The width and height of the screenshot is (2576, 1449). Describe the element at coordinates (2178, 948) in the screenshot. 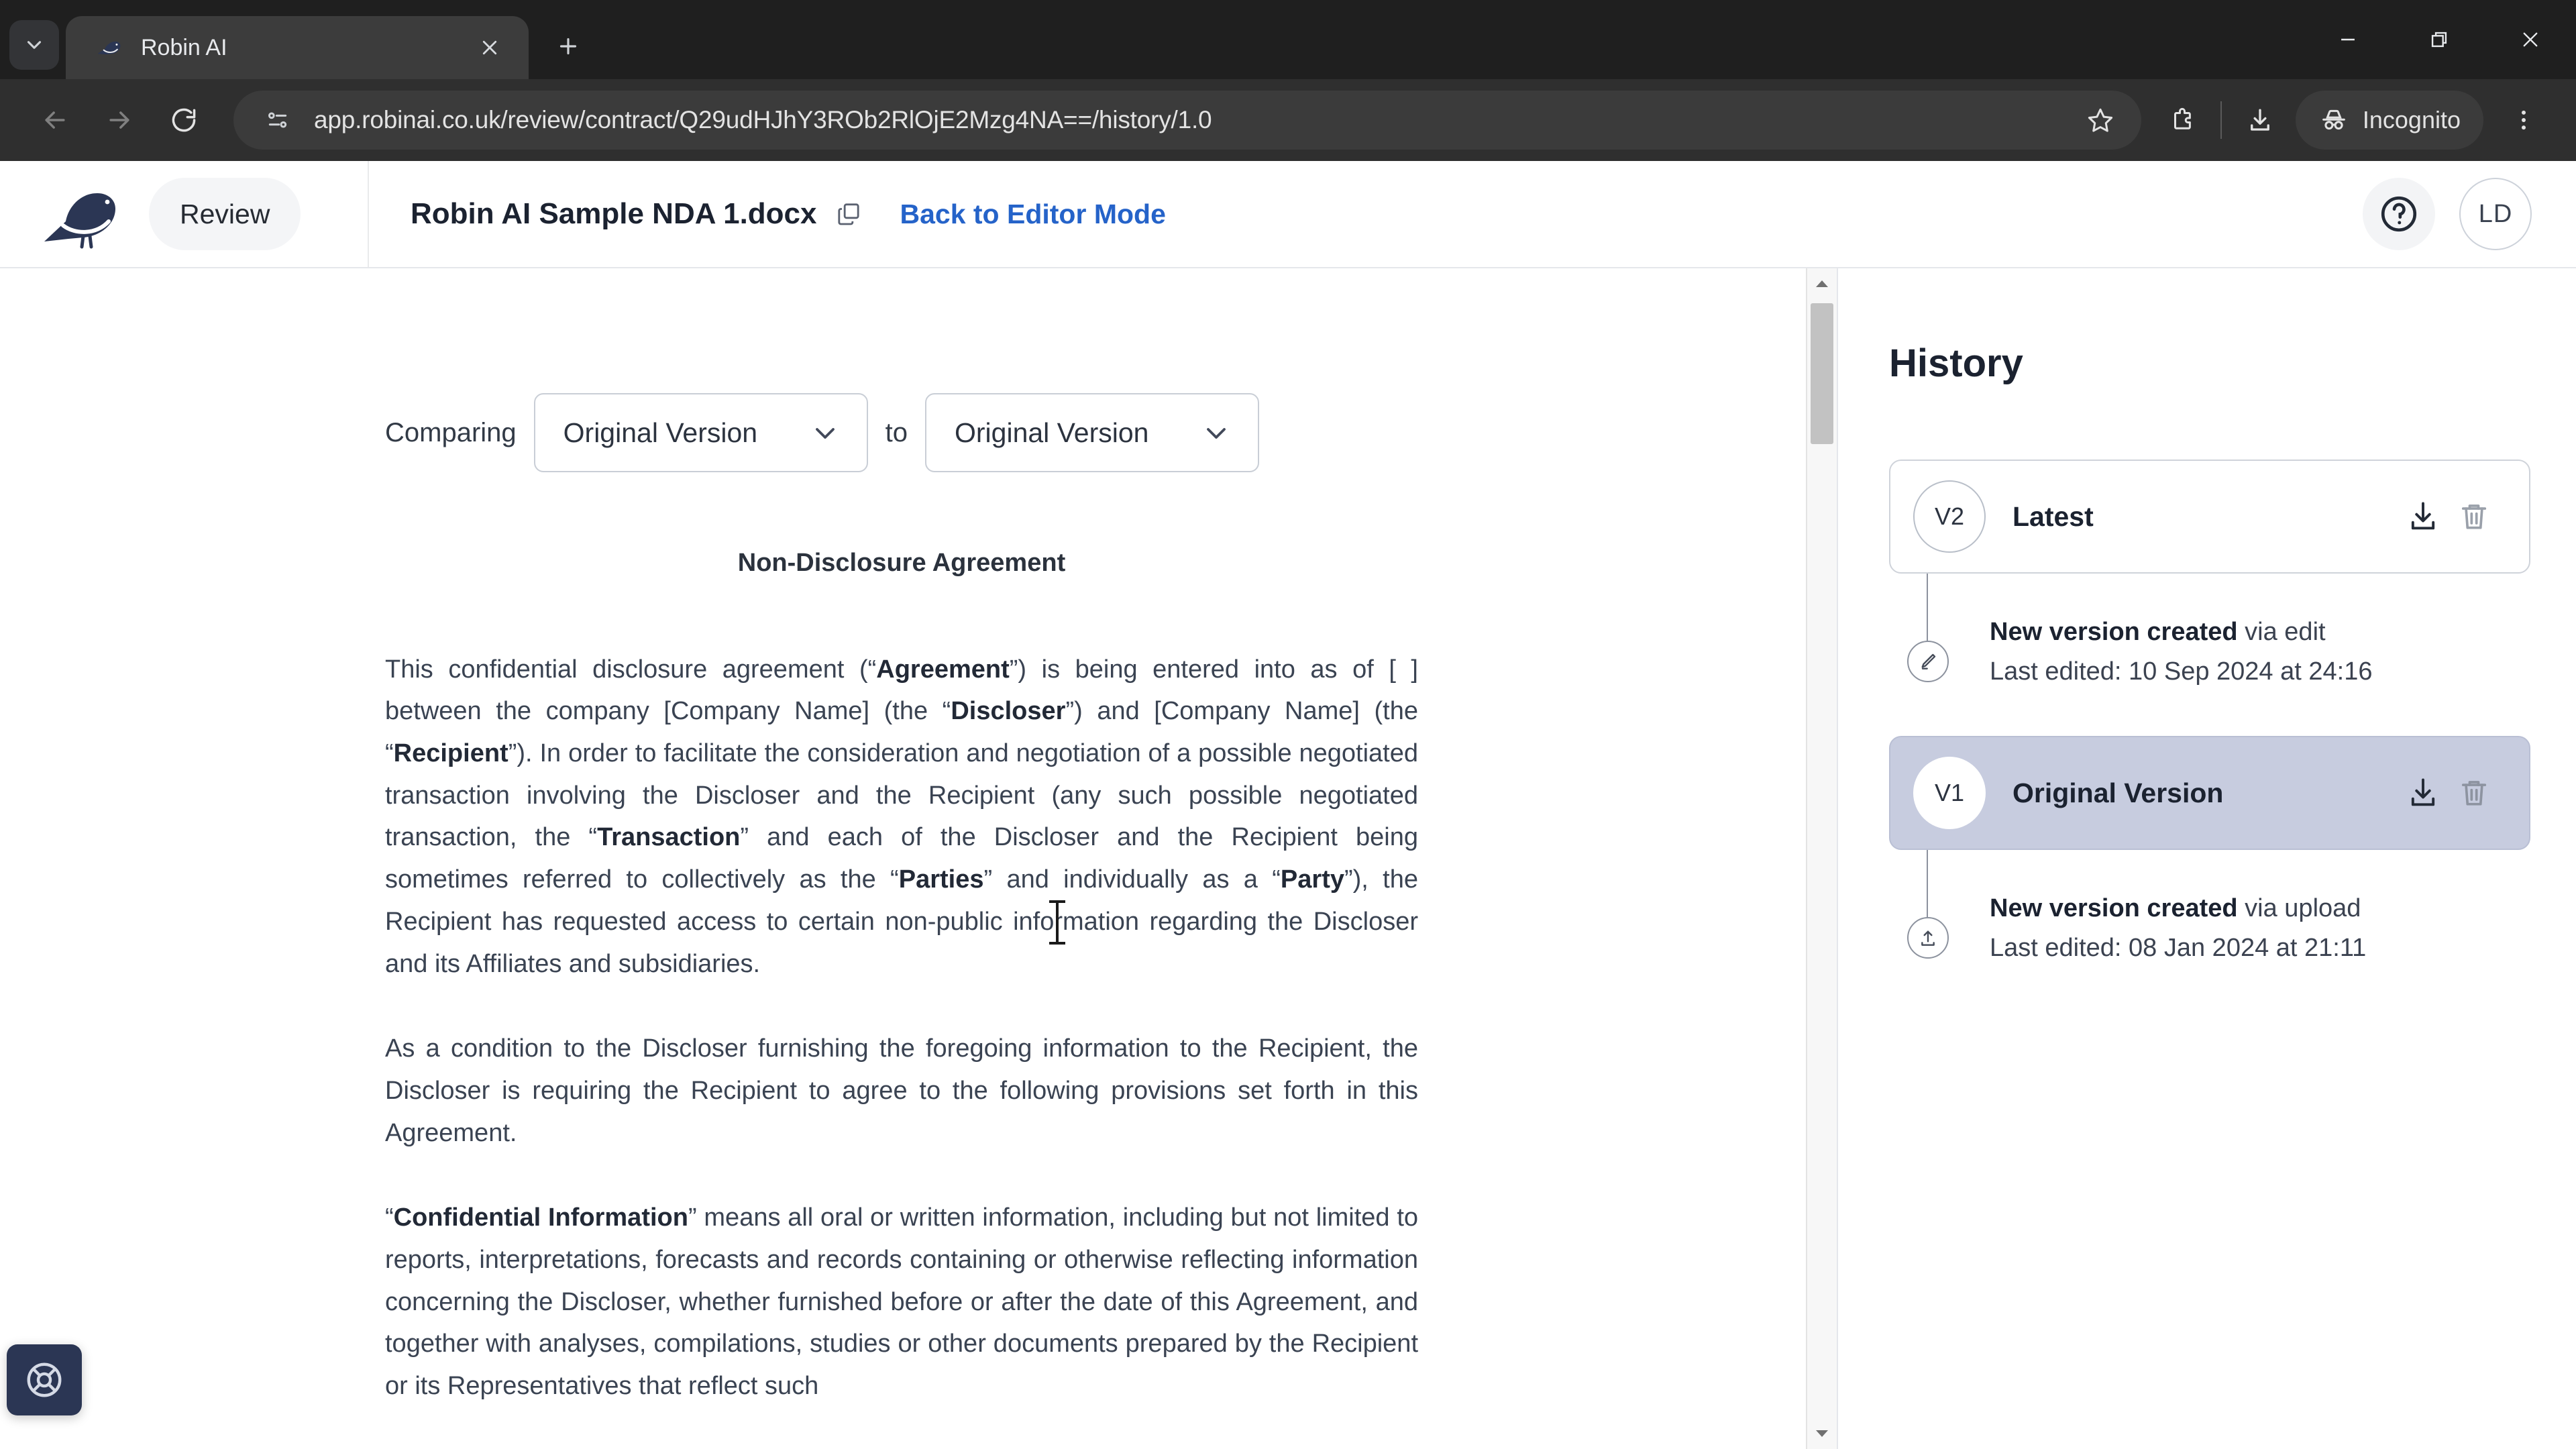

I see `version-last-edited: Last edited: 08 Jan 2024 at 21:11` at that location.